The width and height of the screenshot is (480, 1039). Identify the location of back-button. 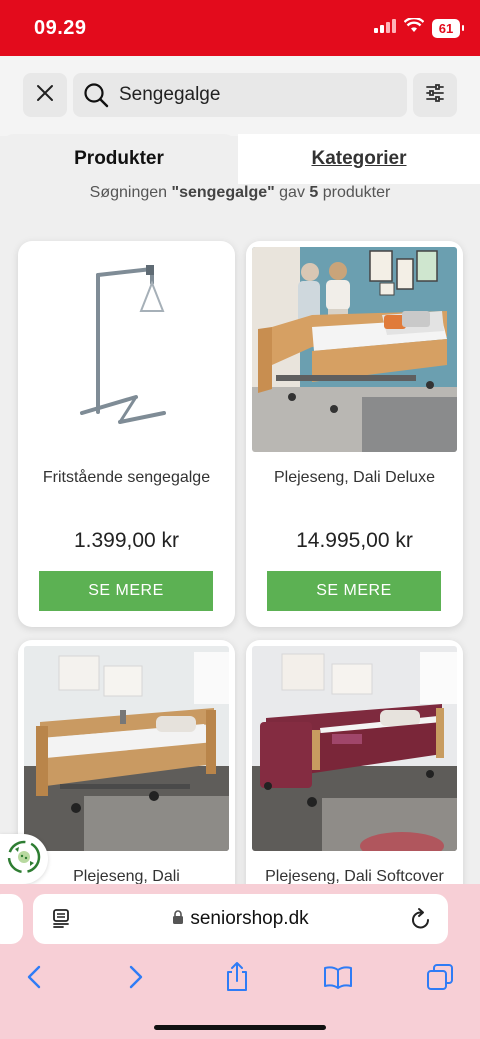
(34, 979).